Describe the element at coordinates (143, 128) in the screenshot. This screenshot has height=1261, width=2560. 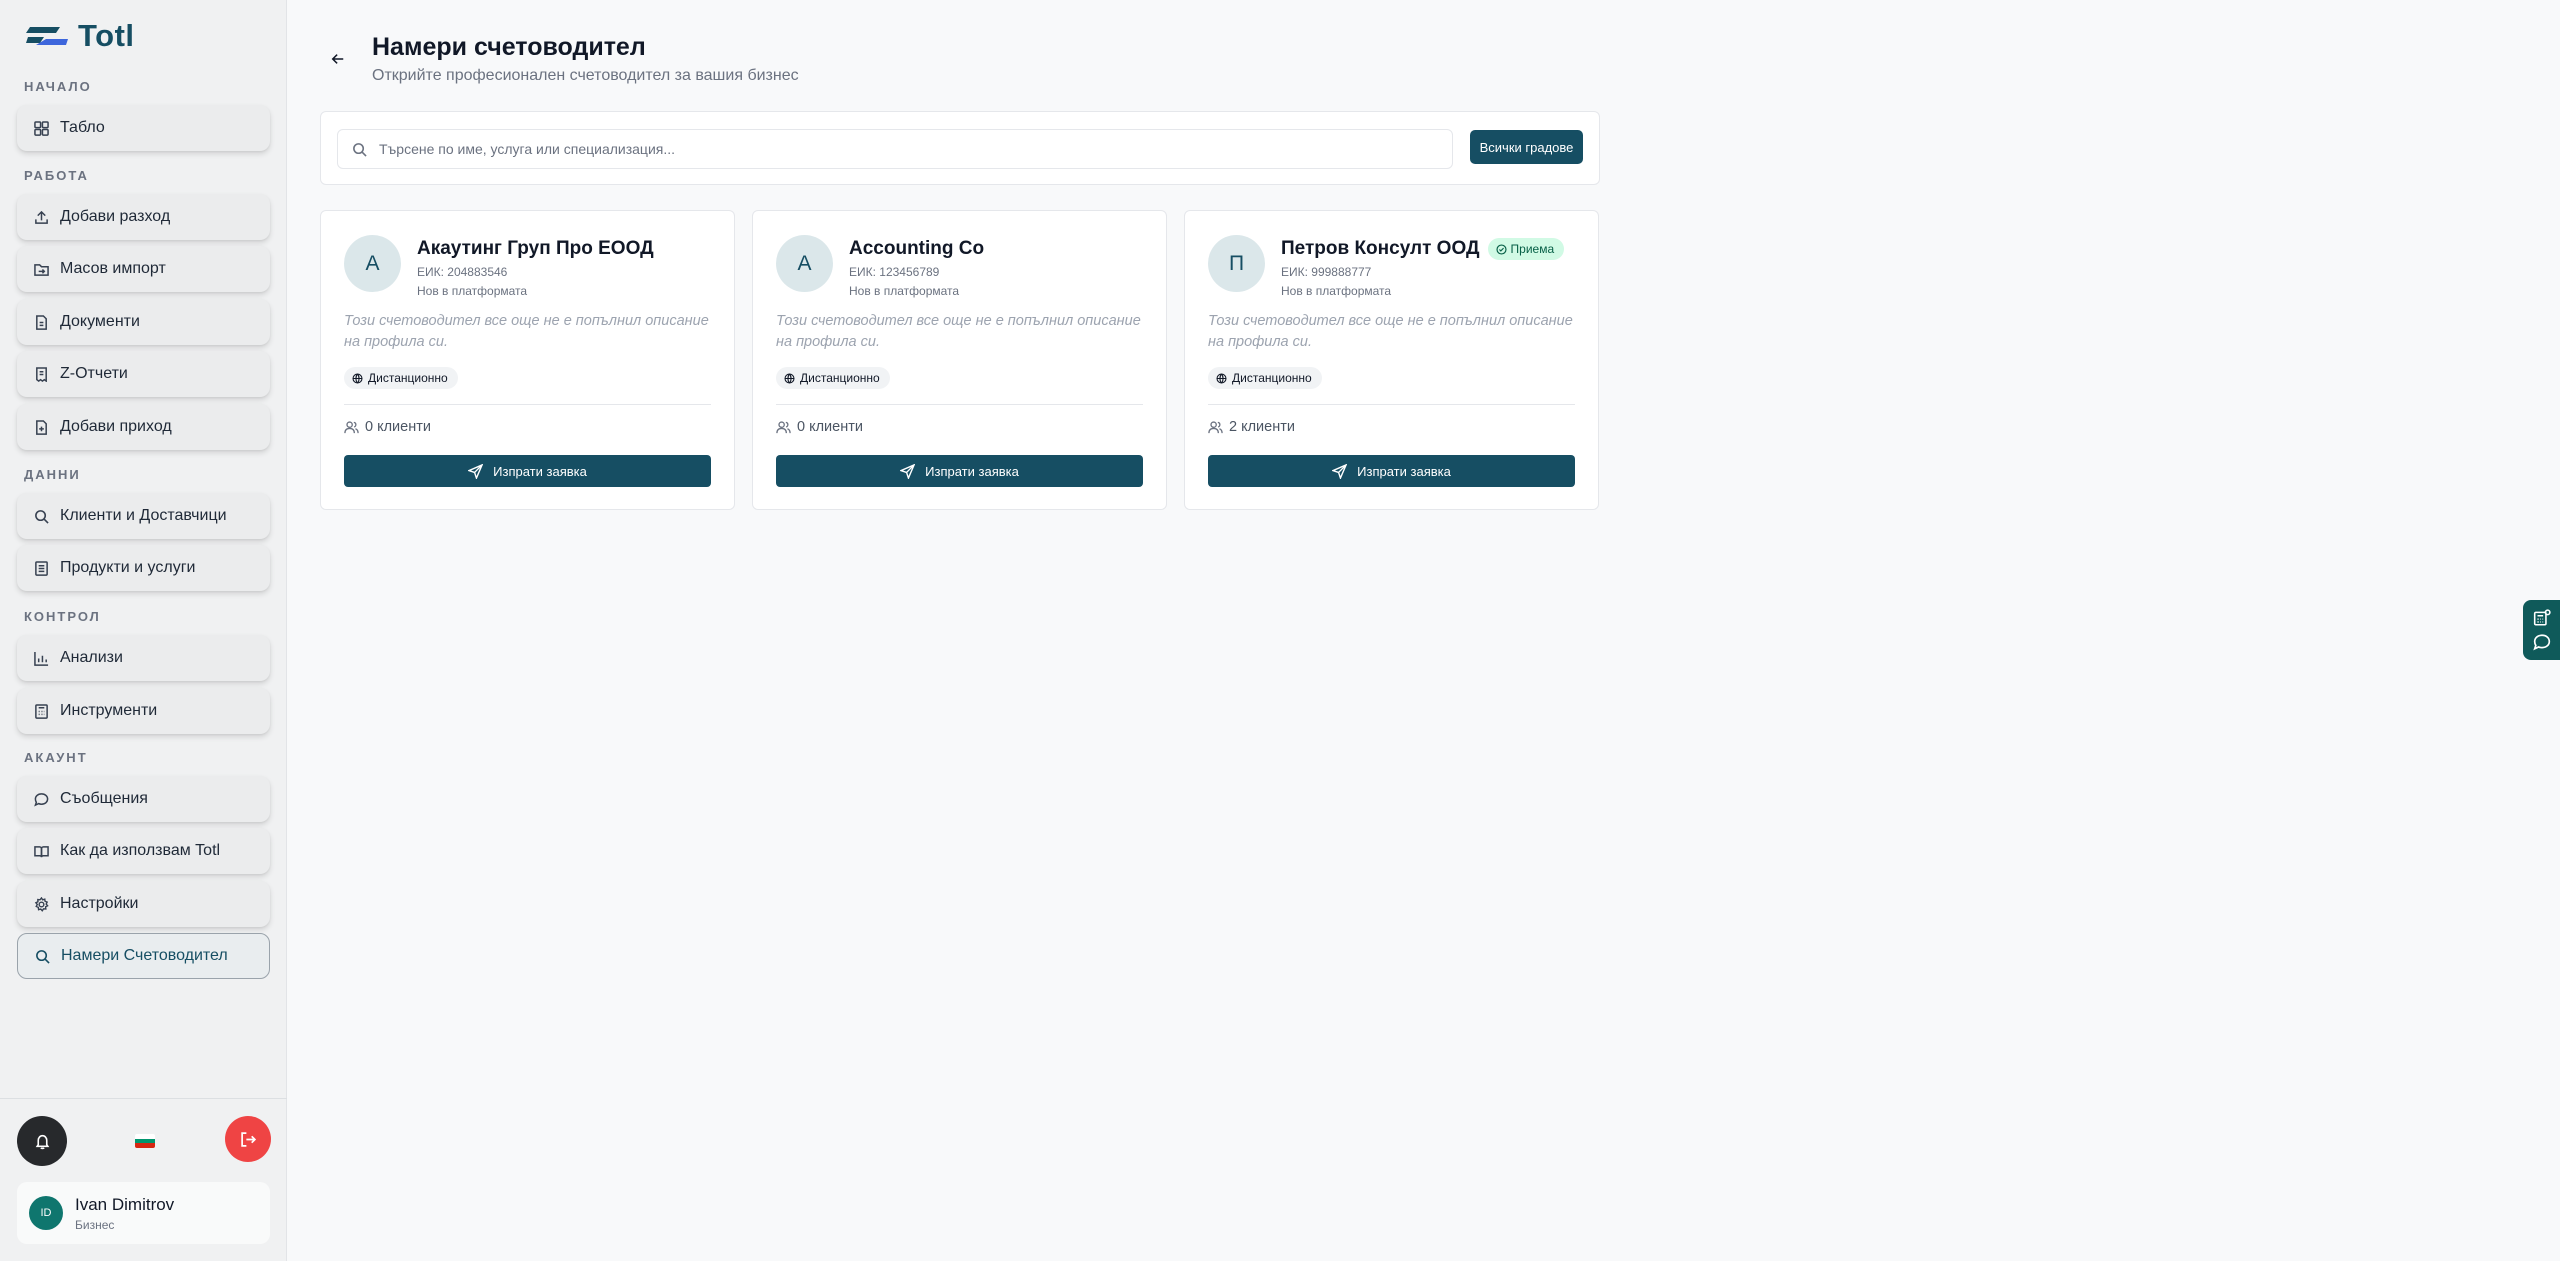
I see `sidebar-item-dashboard: Табло` at that location.